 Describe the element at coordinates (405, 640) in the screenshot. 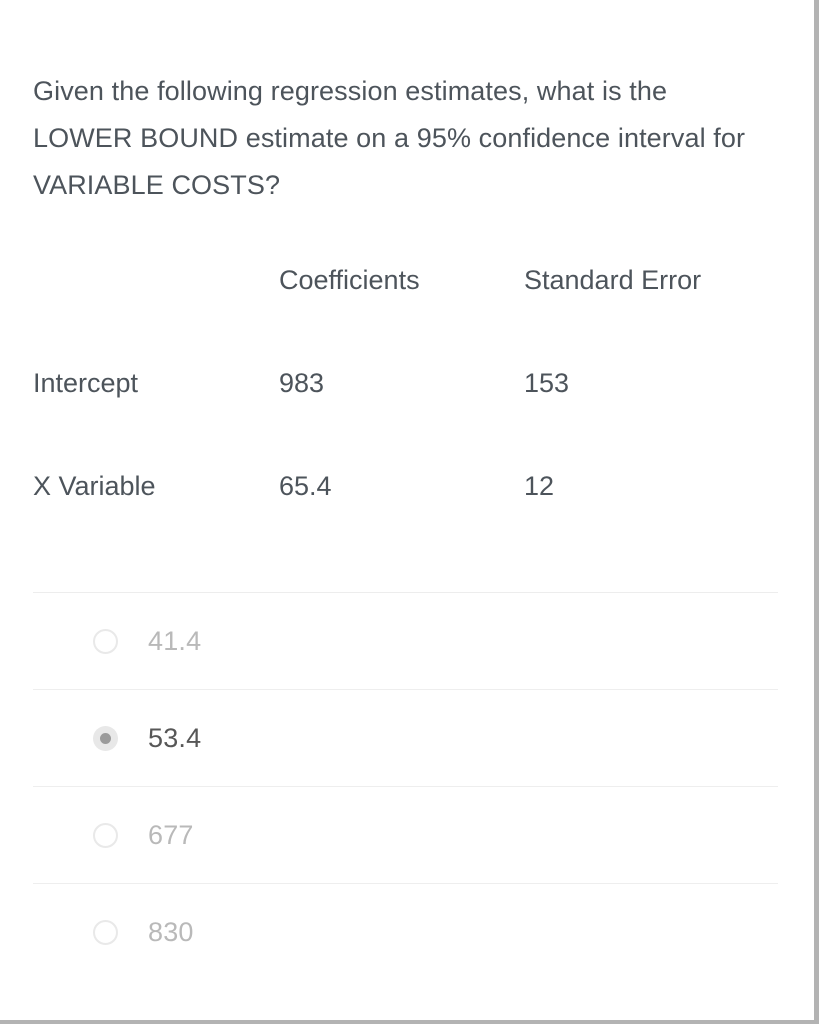

I see `answer-option-1: 41.4` at that location.